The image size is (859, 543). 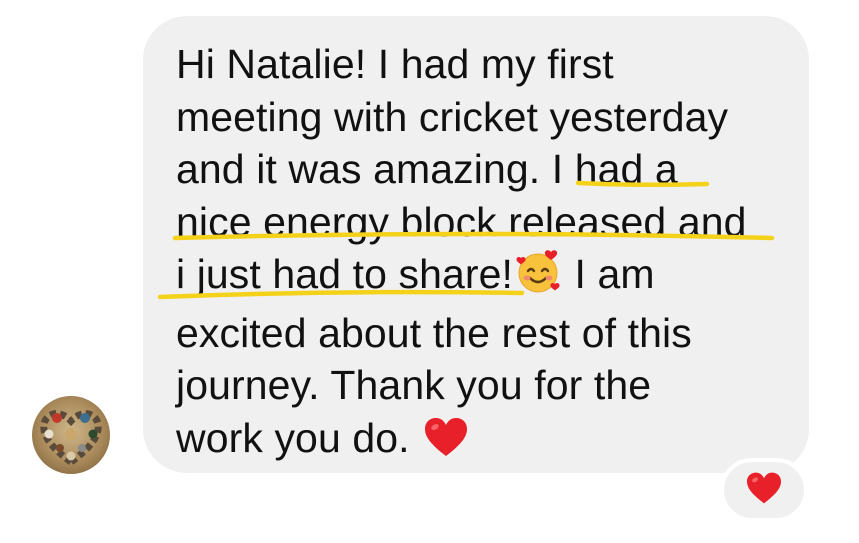 I want to click on highlighted-line: nice energy block released and, so click(x=461, y=221).